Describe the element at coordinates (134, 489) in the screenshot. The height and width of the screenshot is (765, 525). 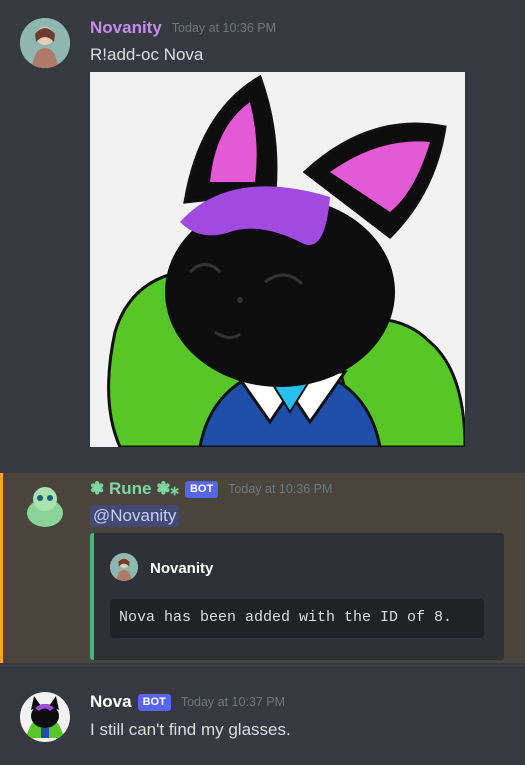
I see `username: ❃ Rune ❃⁎` at that location.